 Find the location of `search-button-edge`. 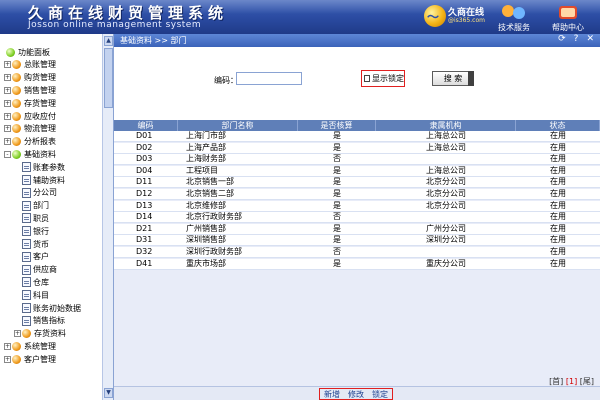

search-button-edge is located at coordinates (471, 78).